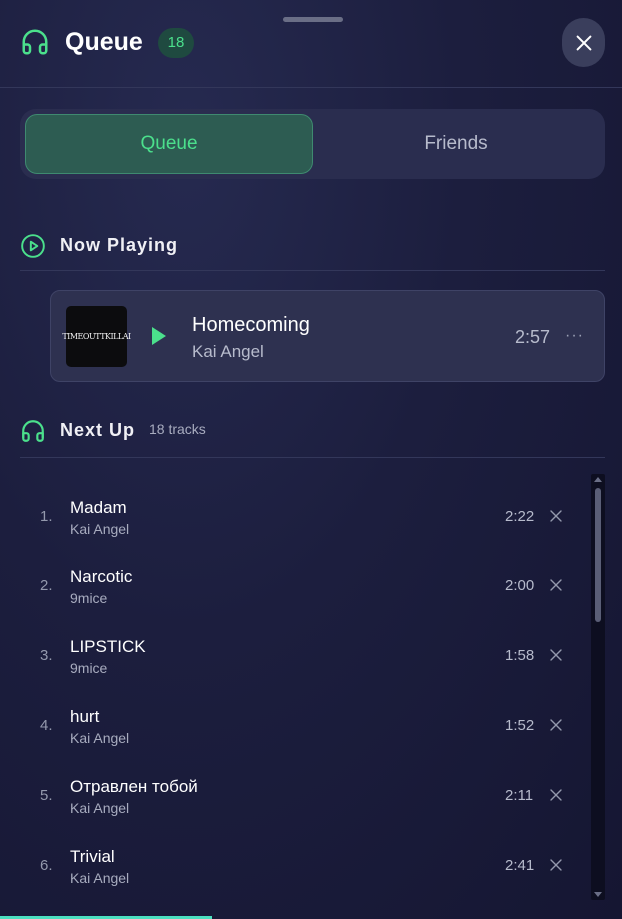  I want to click on track-number: 4., so click(46, 725).